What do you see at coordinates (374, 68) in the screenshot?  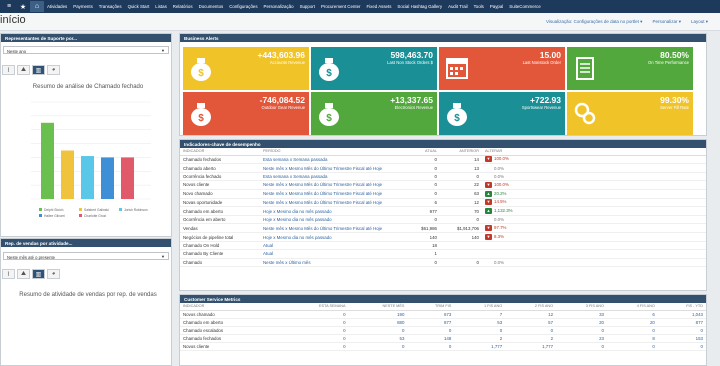 I see `alert-tile: $598,463.70 Last Non Stock Orders $` at bounding box center [374, 68].